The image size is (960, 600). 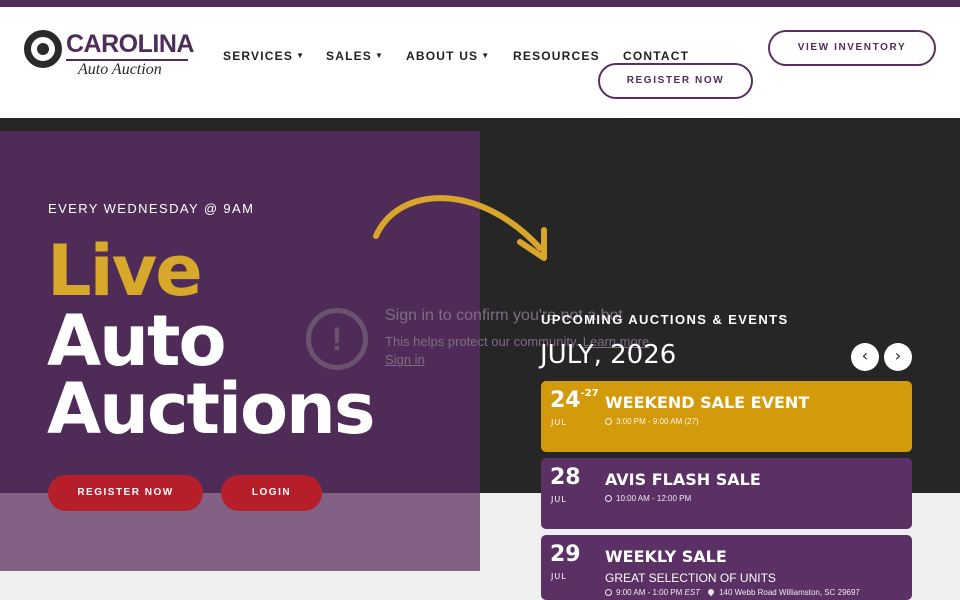 What do you see at coordinates (405, 359) in the screenshot?
I see `bot-sign-in-link: Sign in` at bounding box center [405, 359].